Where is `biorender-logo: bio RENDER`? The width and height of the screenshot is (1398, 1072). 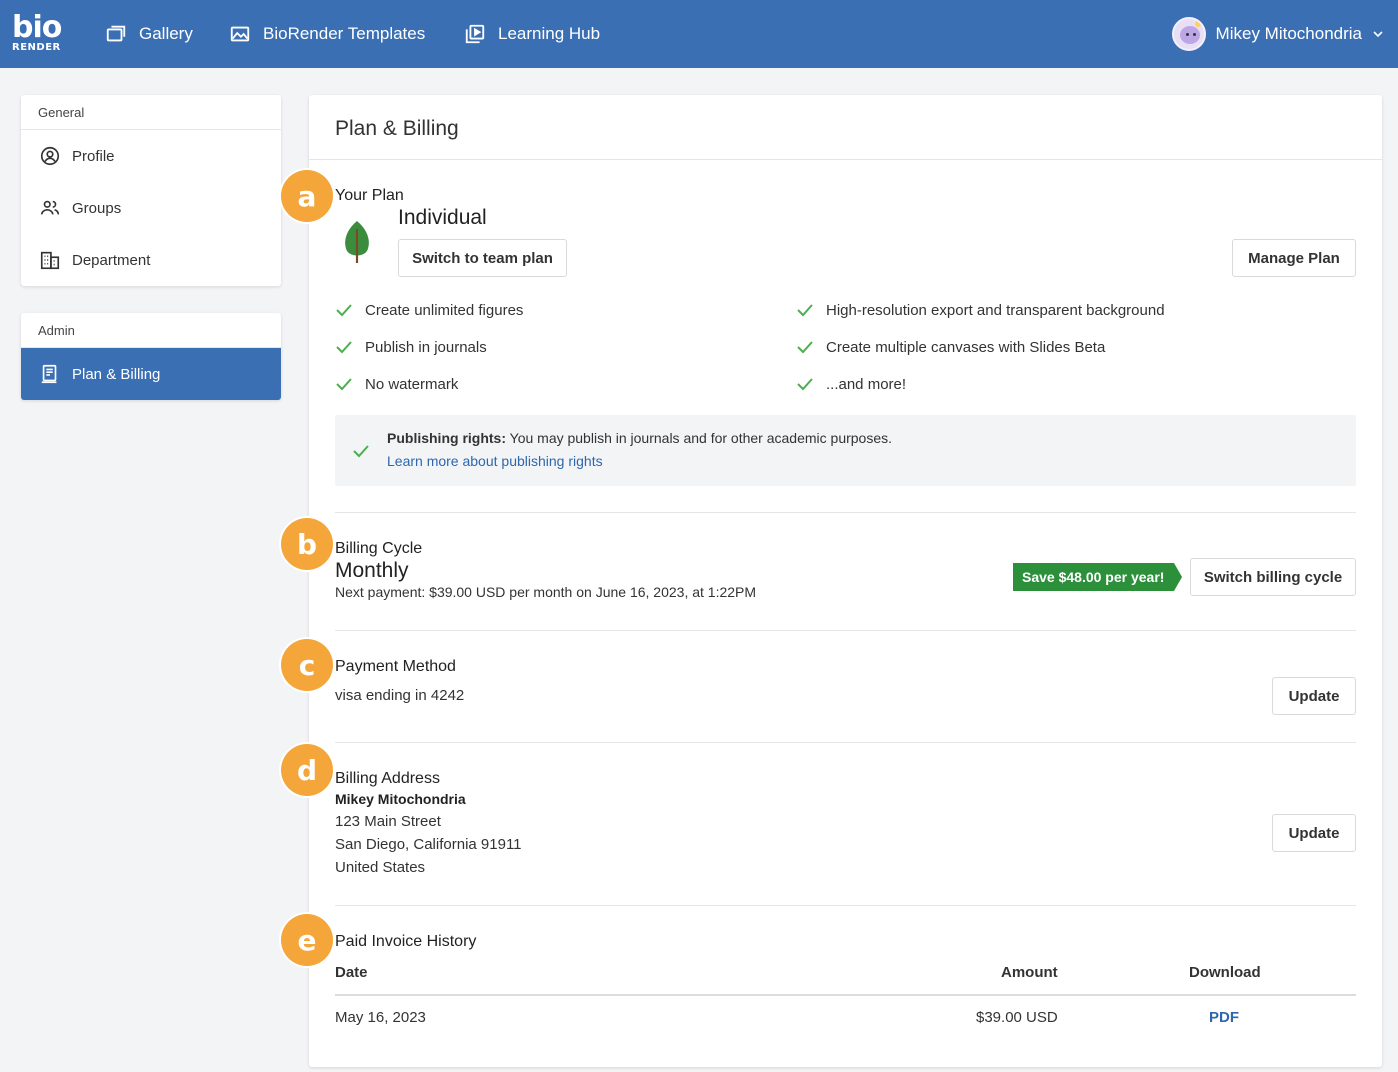 biorender-logo: bio RENDER is located at coordinates (37, 33).